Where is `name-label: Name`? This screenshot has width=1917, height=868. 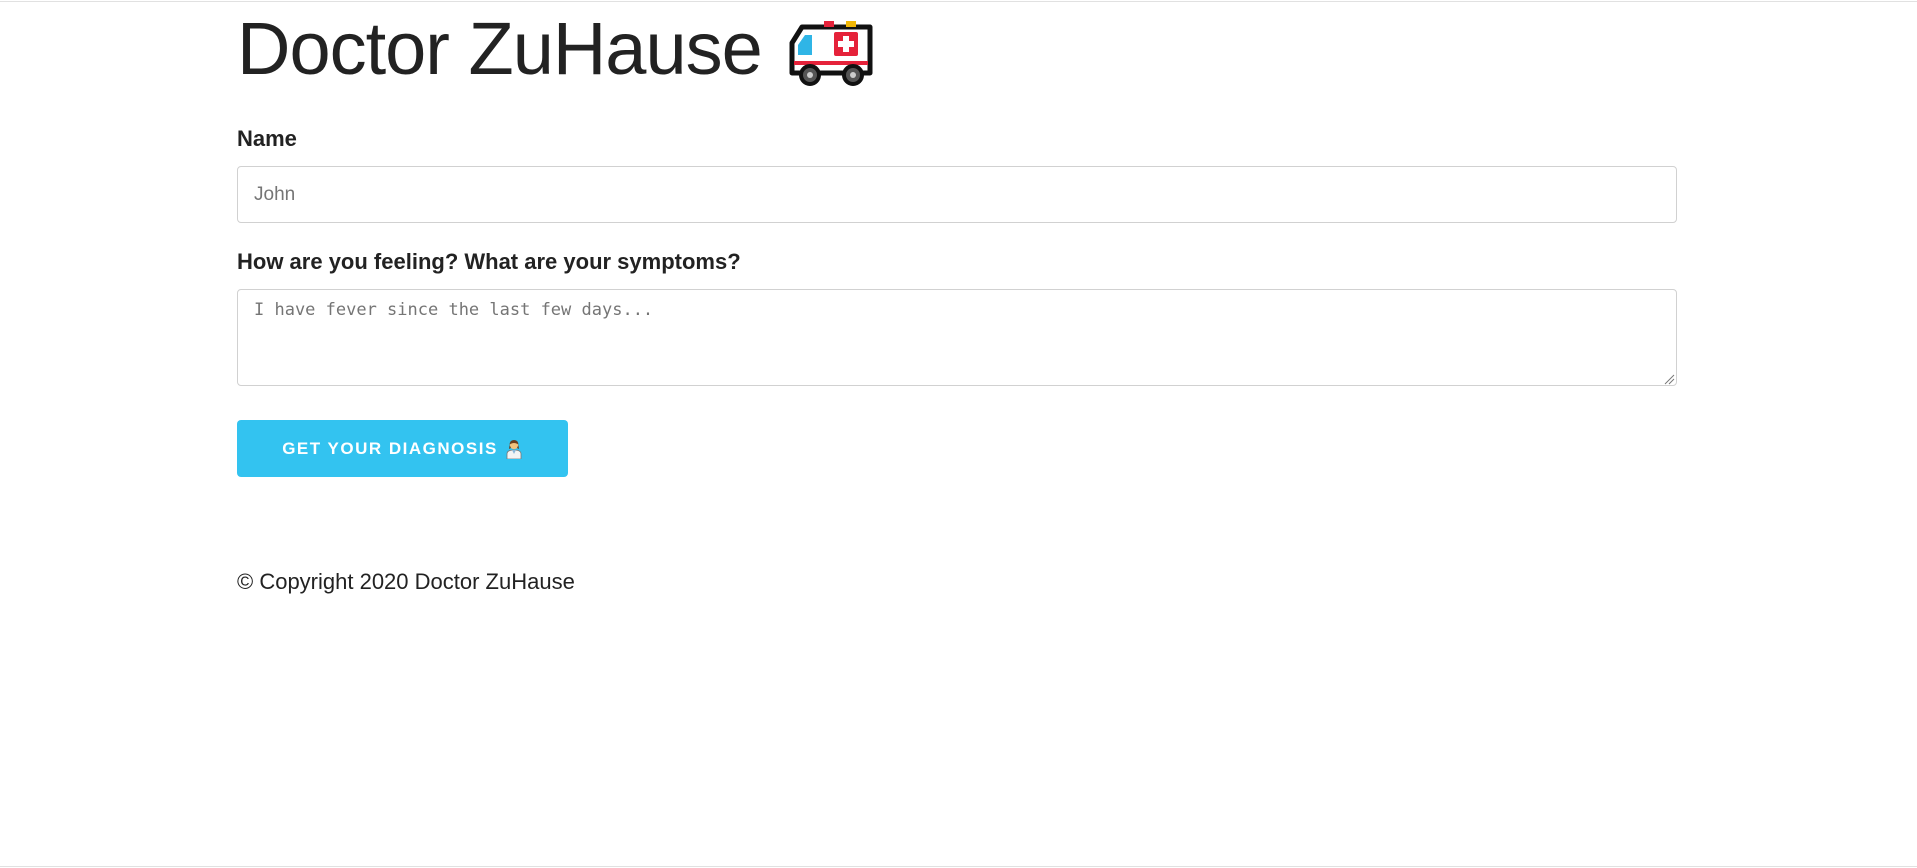 name-label: Name is located at coordinates (267, 138).